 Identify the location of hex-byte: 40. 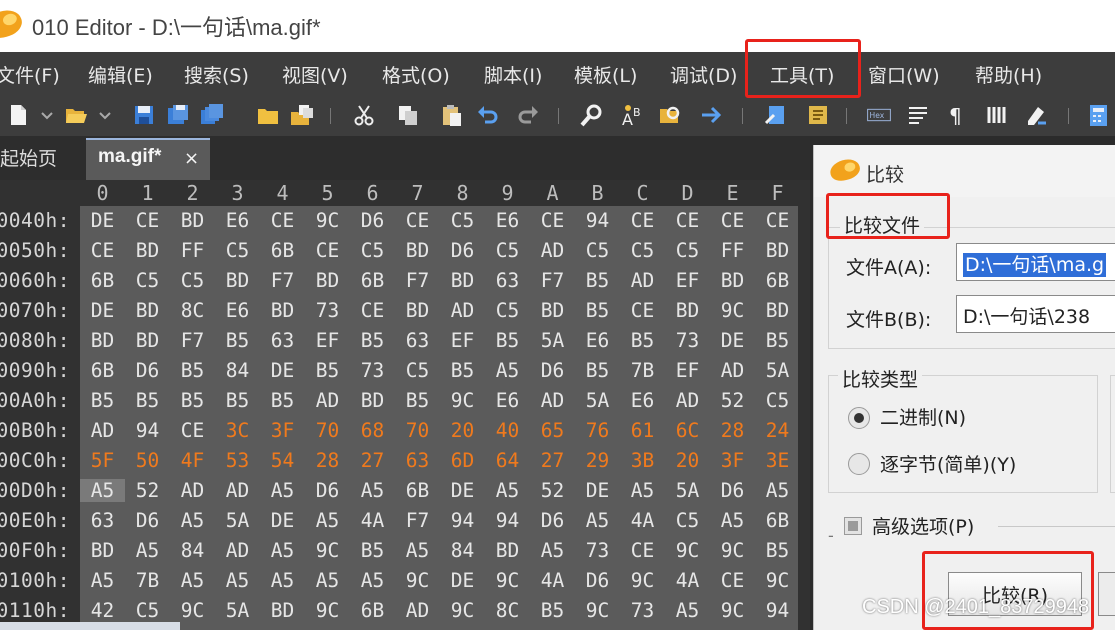
(507, 430).